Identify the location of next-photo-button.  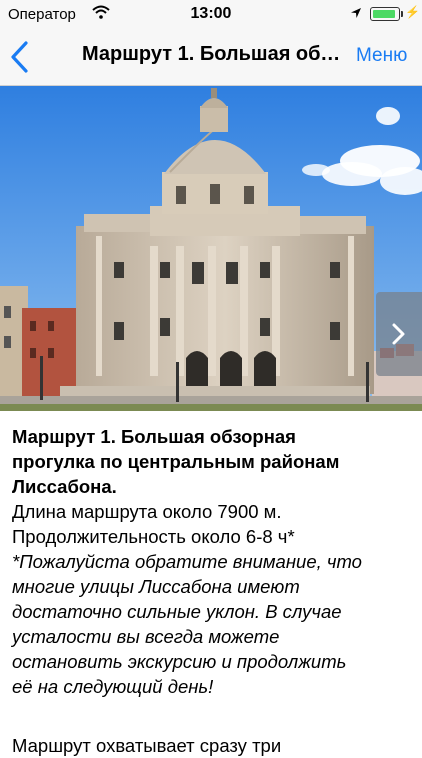
(399, 334).